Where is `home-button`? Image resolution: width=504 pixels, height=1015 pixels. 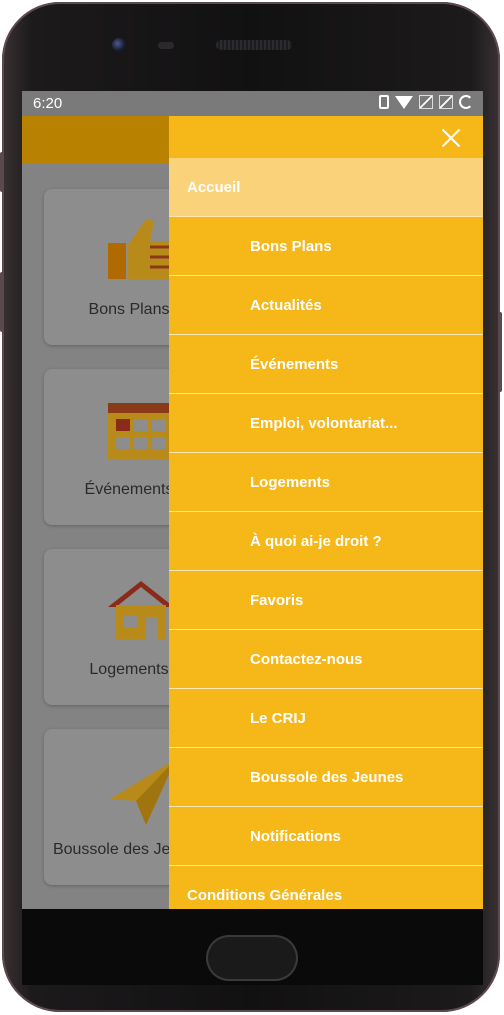 home-button is located at coordinates (252, 958).